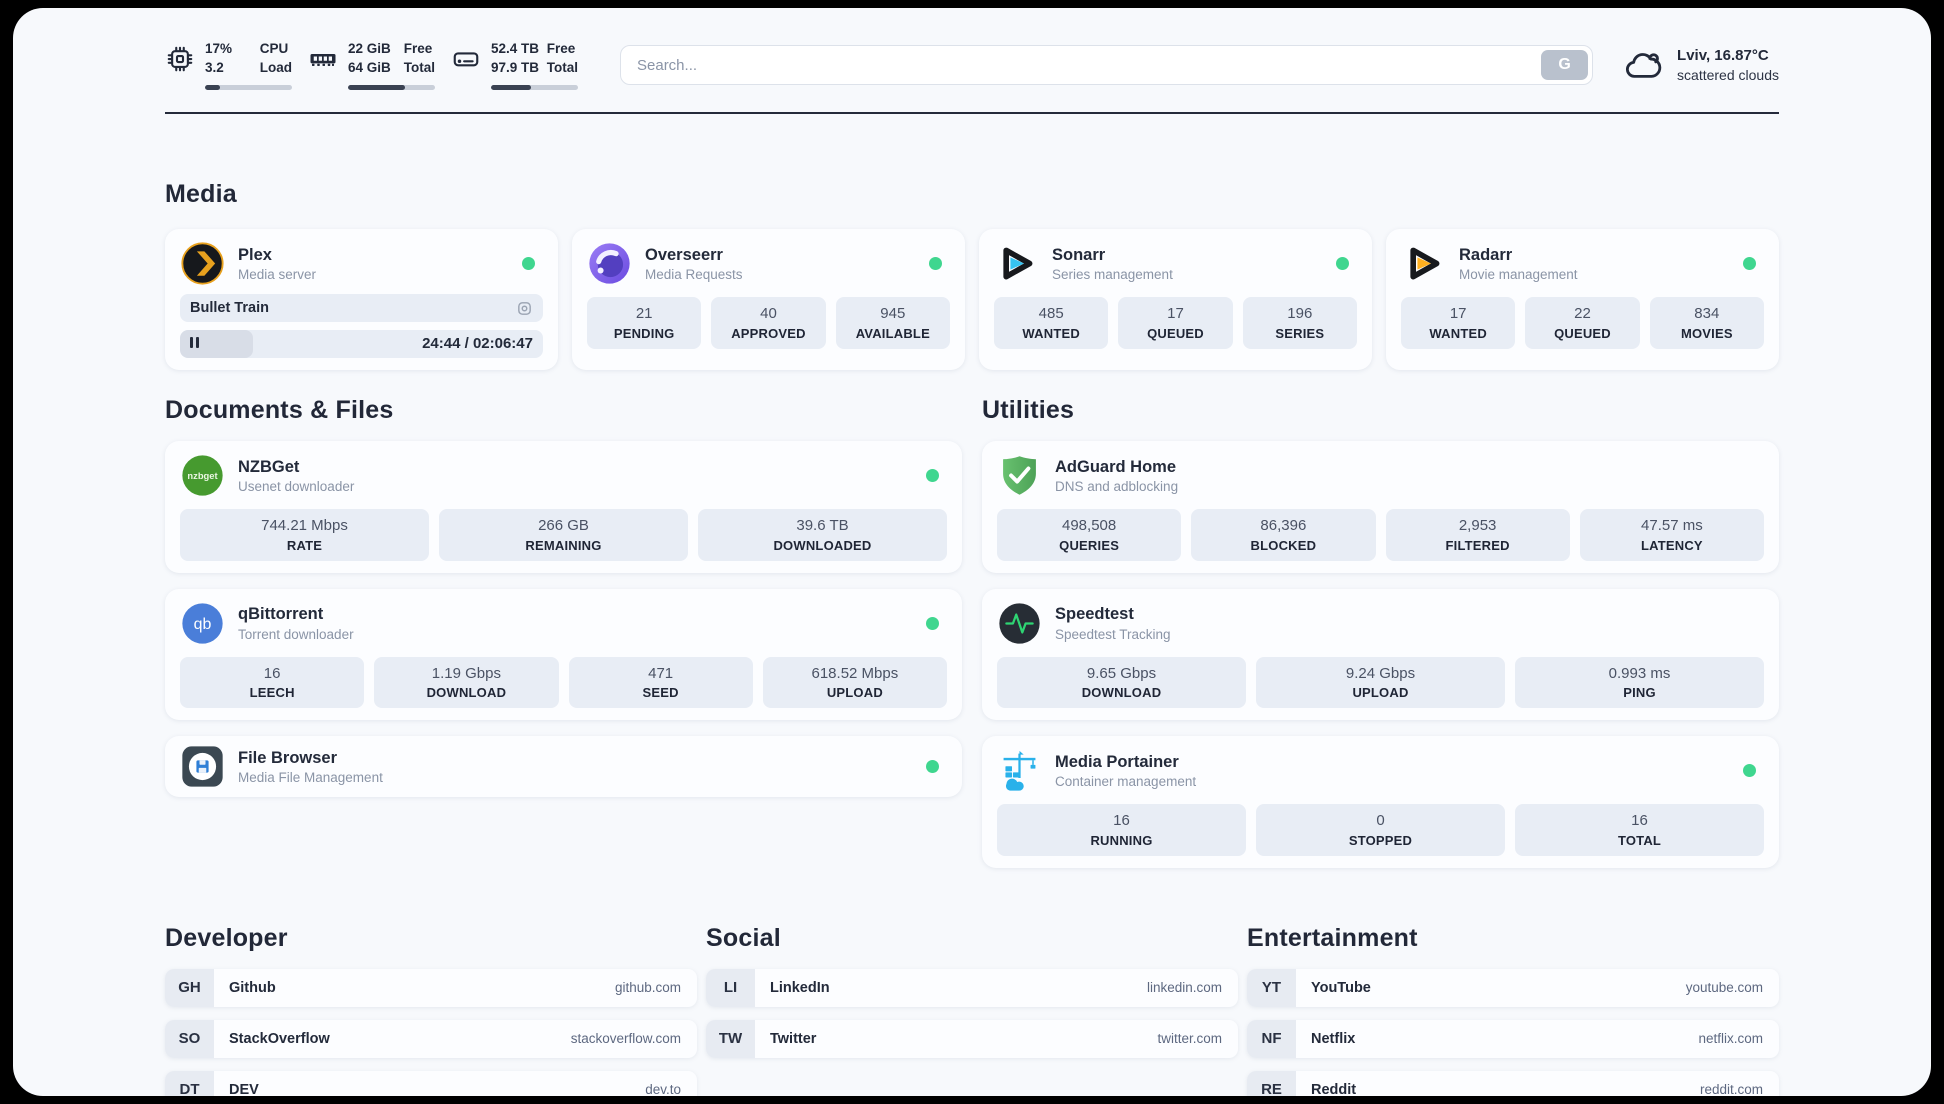 This screenshot has width=1944, height=1104. I want to click on disk-progress-bar, so click(534, 87).